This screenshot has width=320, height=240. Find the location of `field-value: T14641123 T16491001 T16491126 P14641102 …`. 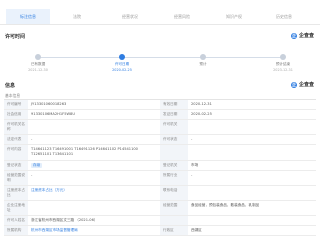

field-value: T14641123 T16491001 T16491126 P14641102 … is located at coordinates (84, 151).